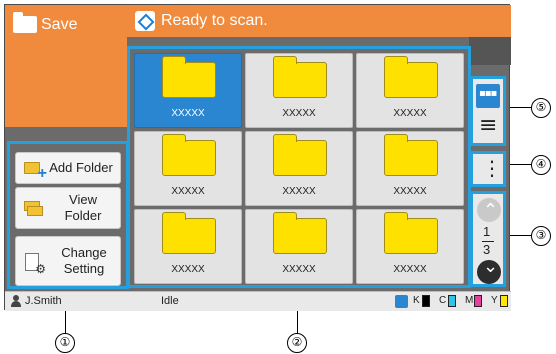 The height and width of the screenshot is (354, 556). What do you see at coordinates (297, 343) in the screenshot?
I see `callout-2: ②` at bounding box center [297, 343].